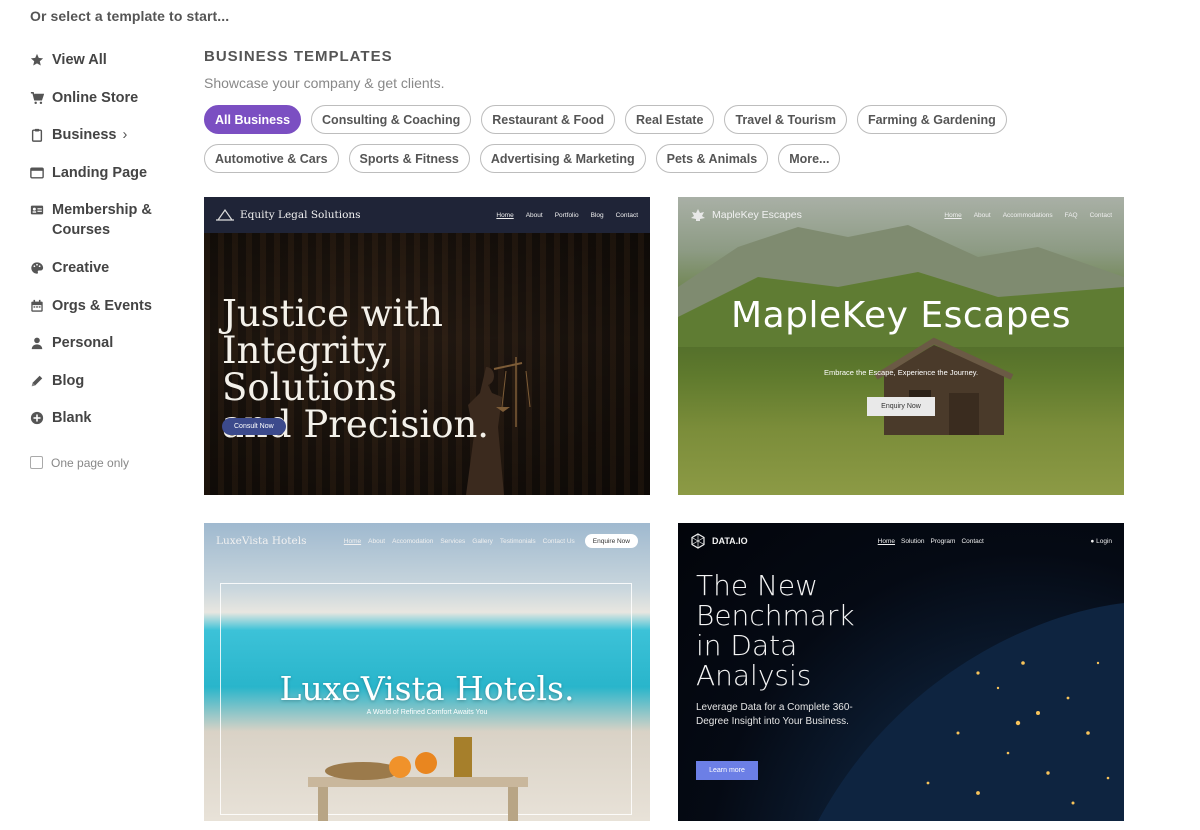  Describe the element at coordinates (727, 770) in the screenshot. I see `template-cta-button: Learn more` at that location.